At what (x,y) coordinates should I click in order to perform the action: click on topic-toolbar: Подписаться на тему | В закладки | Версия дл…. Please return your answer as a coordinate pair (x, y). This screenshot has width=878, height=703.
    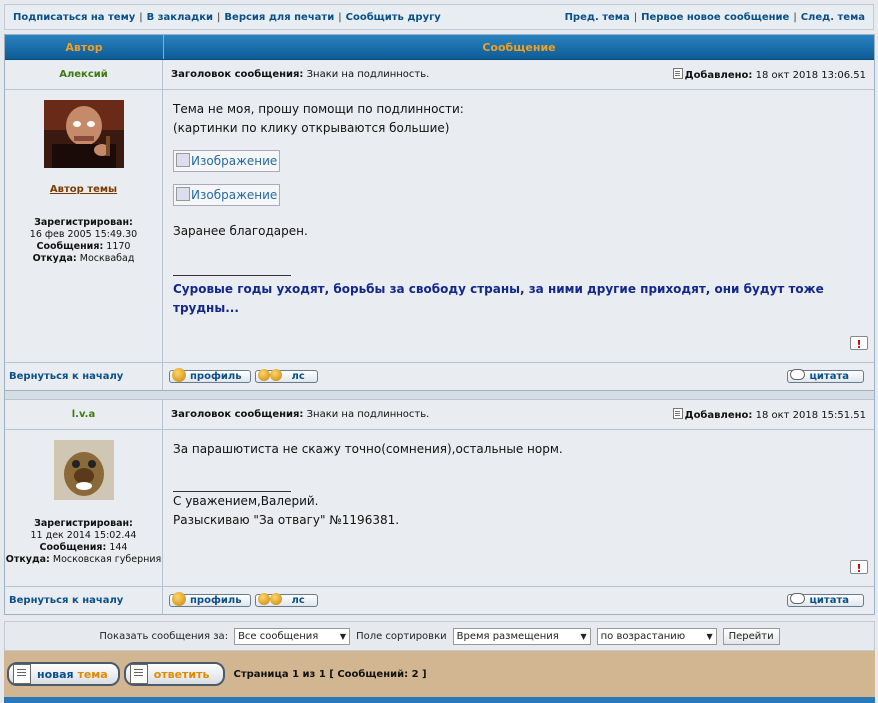
    Looking at the image, I should click on (439, 17).